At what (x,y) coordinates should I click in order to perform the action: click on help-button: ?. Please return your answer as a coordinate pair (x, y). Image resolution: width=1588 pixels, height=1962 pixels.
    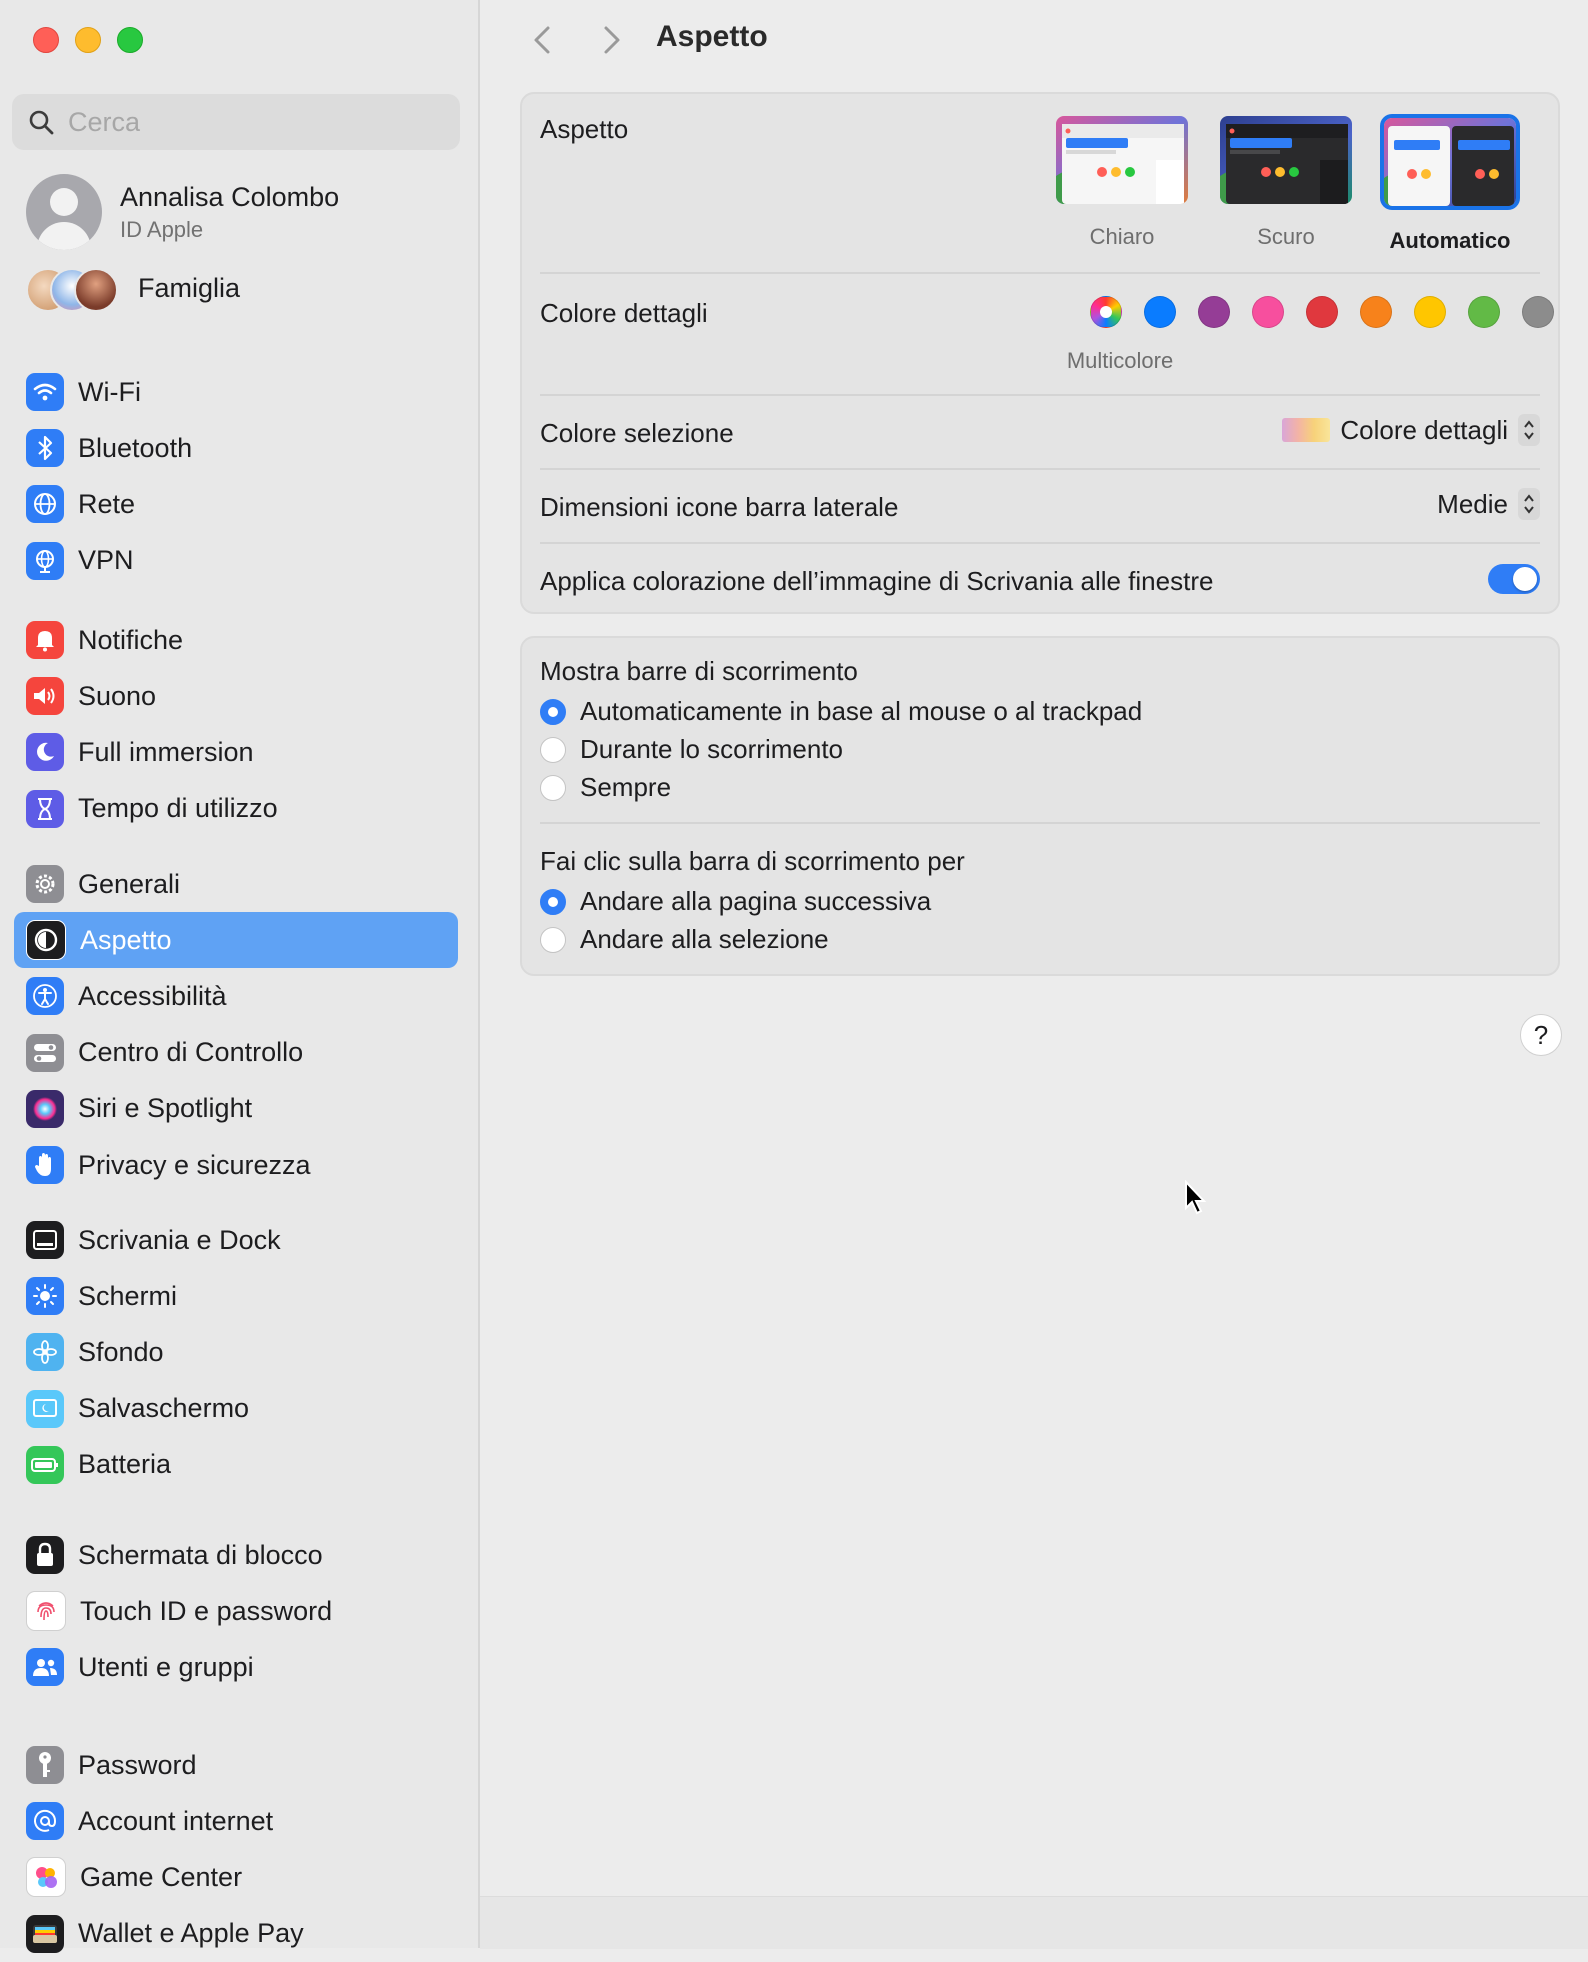
    Looking at the image, I should click on (1541, 1035).